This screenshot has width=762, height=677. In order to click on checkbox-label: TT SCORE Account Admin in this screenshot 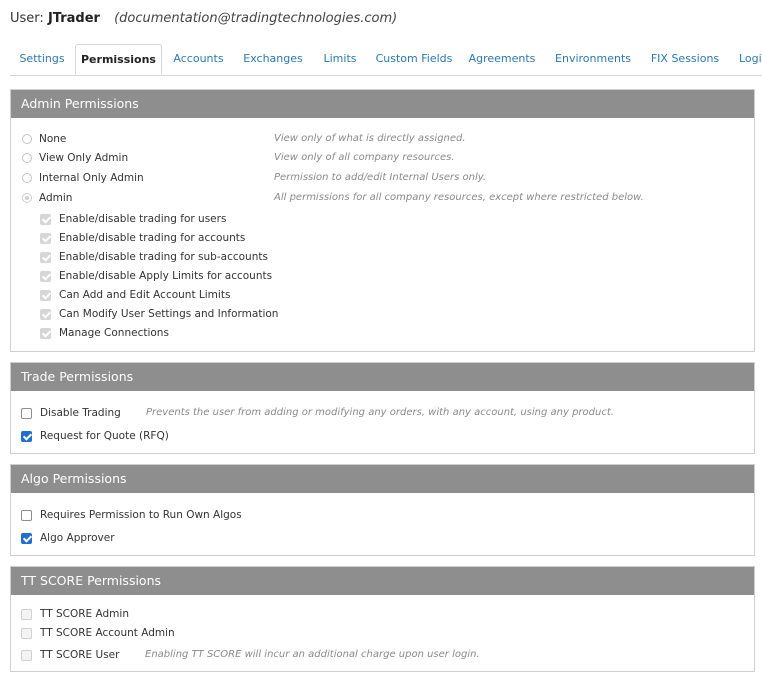, I will do `click(107, 633)`.